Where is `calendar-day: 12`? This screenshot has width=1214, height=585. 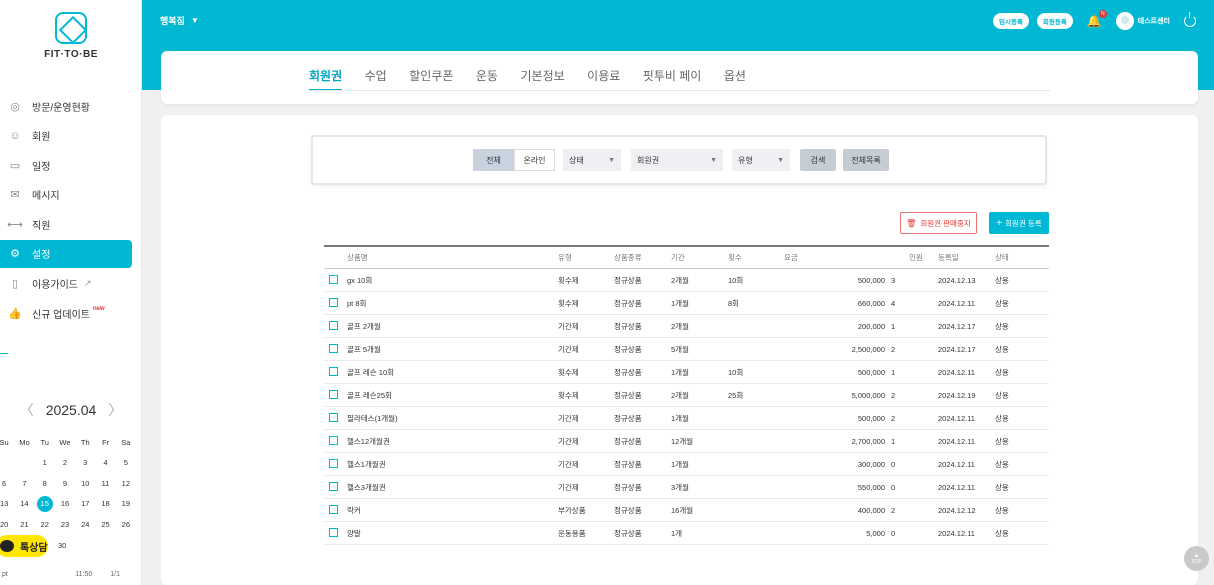
calendar-day: 12 is located at coordinates (126, 483).